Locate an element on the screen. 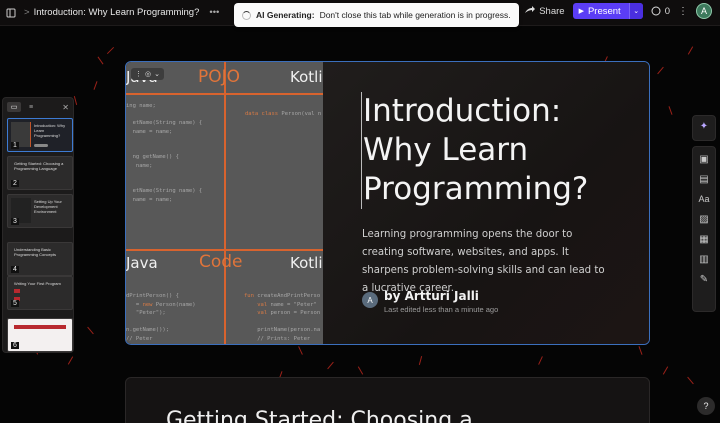  card-view-icon: ▭ is located at coordinates (14, 107).